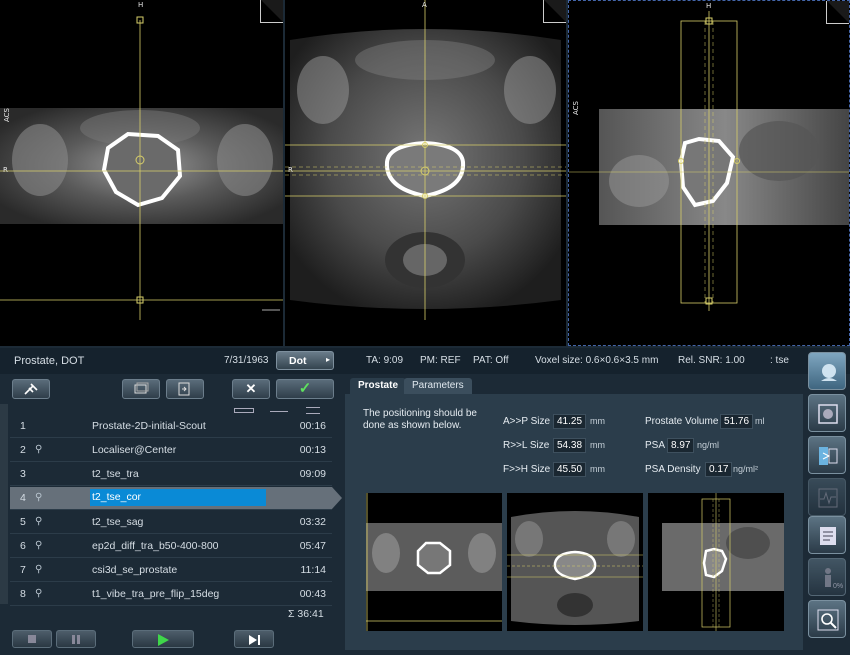  Describe the element at coordinates (7, 115) in the screenshot. I see `side-label: ACS` at that location.